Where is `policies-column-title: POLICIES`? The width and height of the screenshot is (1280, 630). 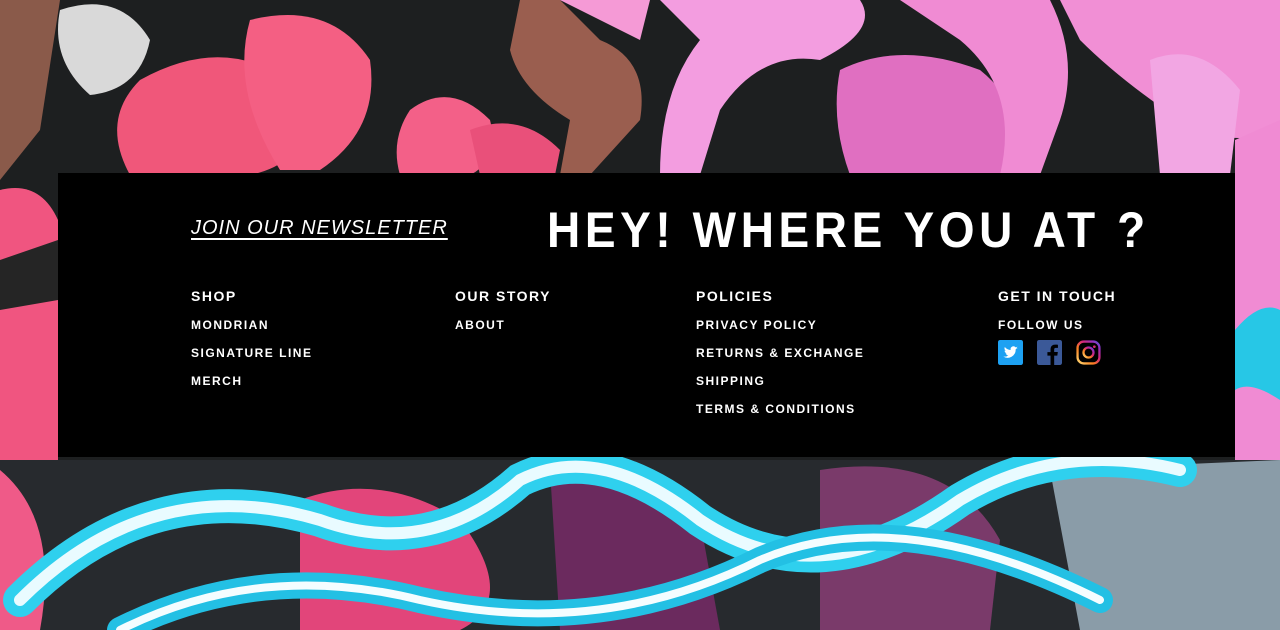
policies-column-title: POLICIES is located at coordinates (735, 296).